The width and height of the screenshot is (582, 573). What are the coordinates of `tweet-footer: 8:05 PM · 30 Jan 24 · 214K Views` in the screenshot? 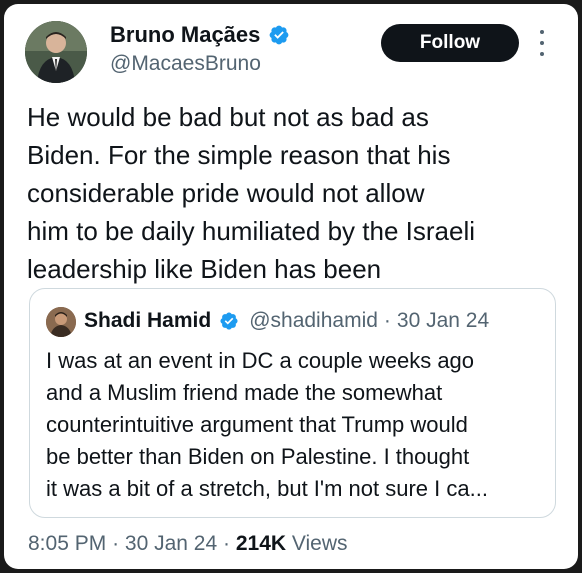 It's located at (188, 544).